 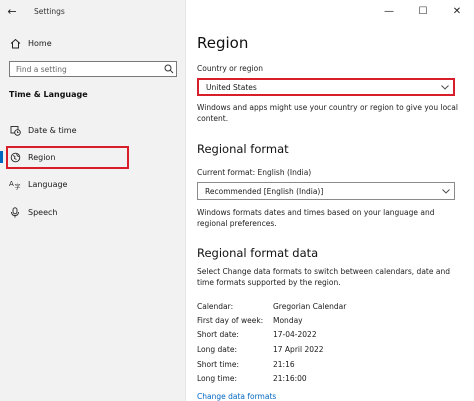 I want to click on sidebar-item-label: Speech, so click(x=43, y=212).